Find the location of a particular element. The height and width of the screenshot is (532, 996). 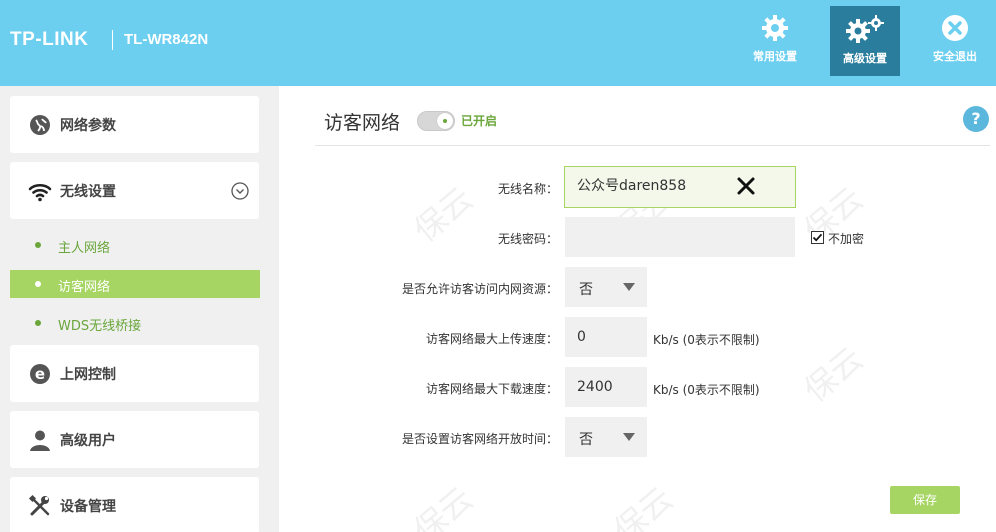

sidebar-item-label: 网络参数 is located at coordinates (88, 126).